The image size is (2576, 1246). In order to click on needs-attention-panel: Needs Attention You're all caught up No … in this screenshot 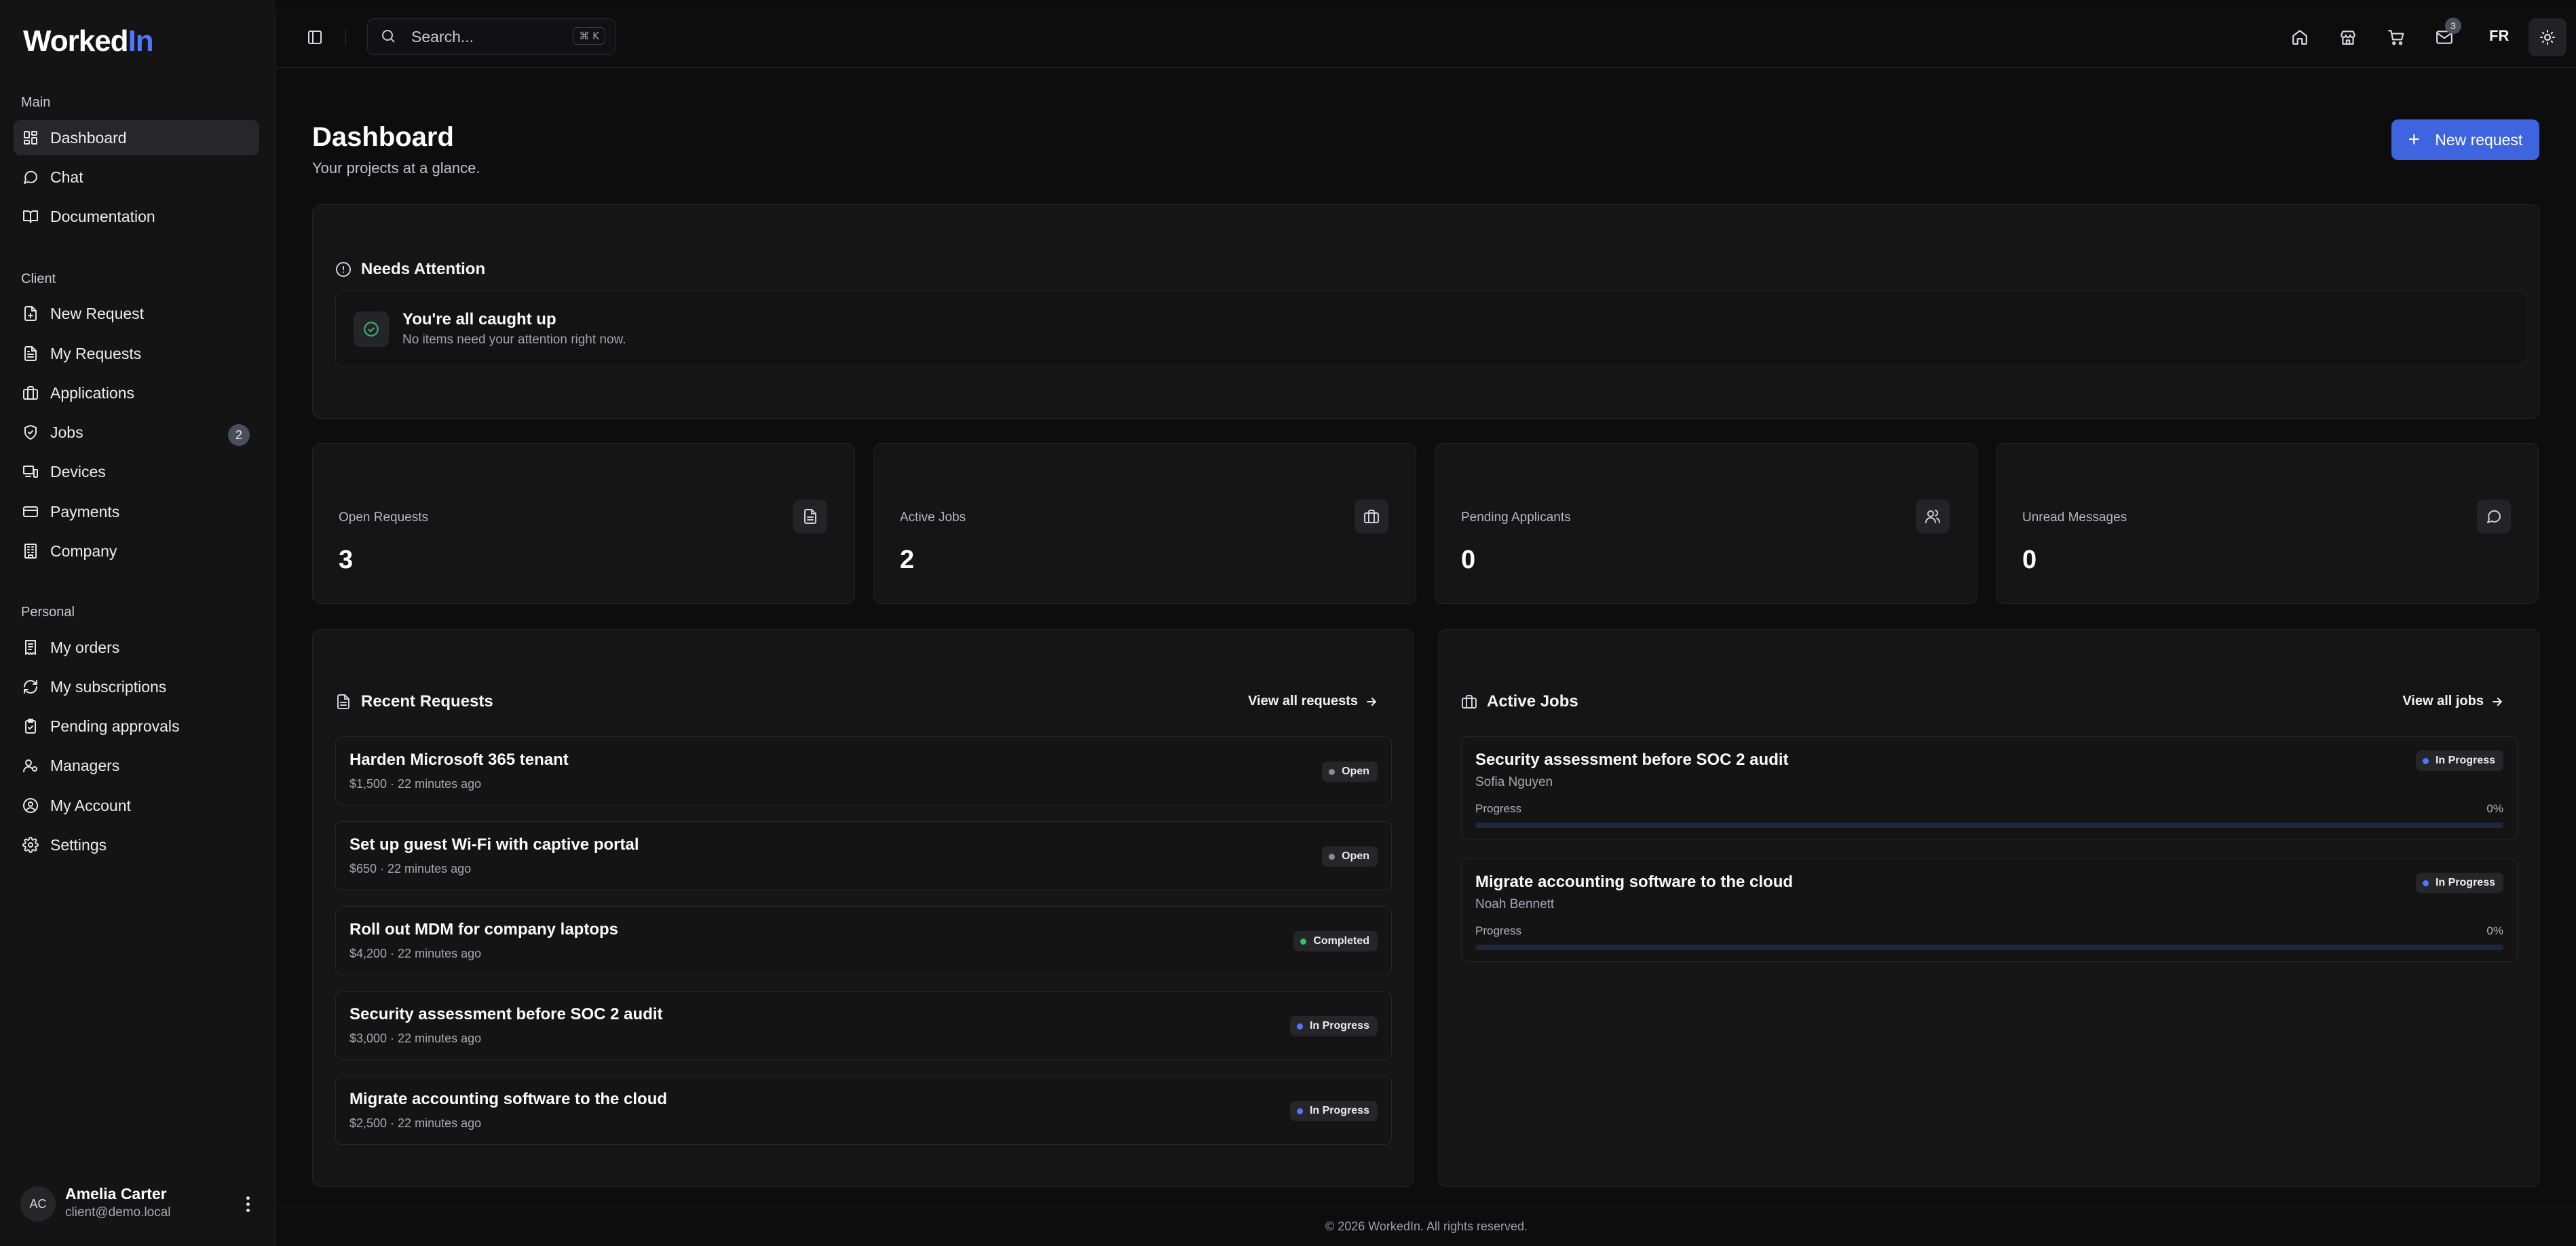, I will do `click(1426, 311)`.